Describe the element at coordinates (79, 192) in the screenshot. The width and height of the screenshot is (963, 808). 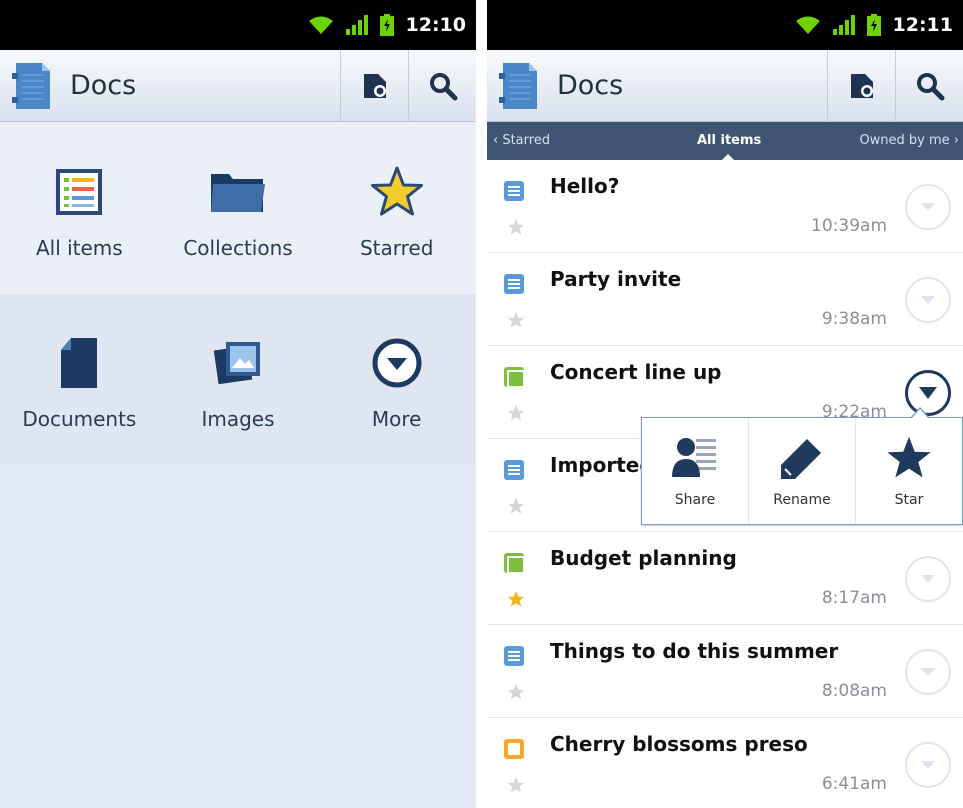
I see `list-icon` at that location.